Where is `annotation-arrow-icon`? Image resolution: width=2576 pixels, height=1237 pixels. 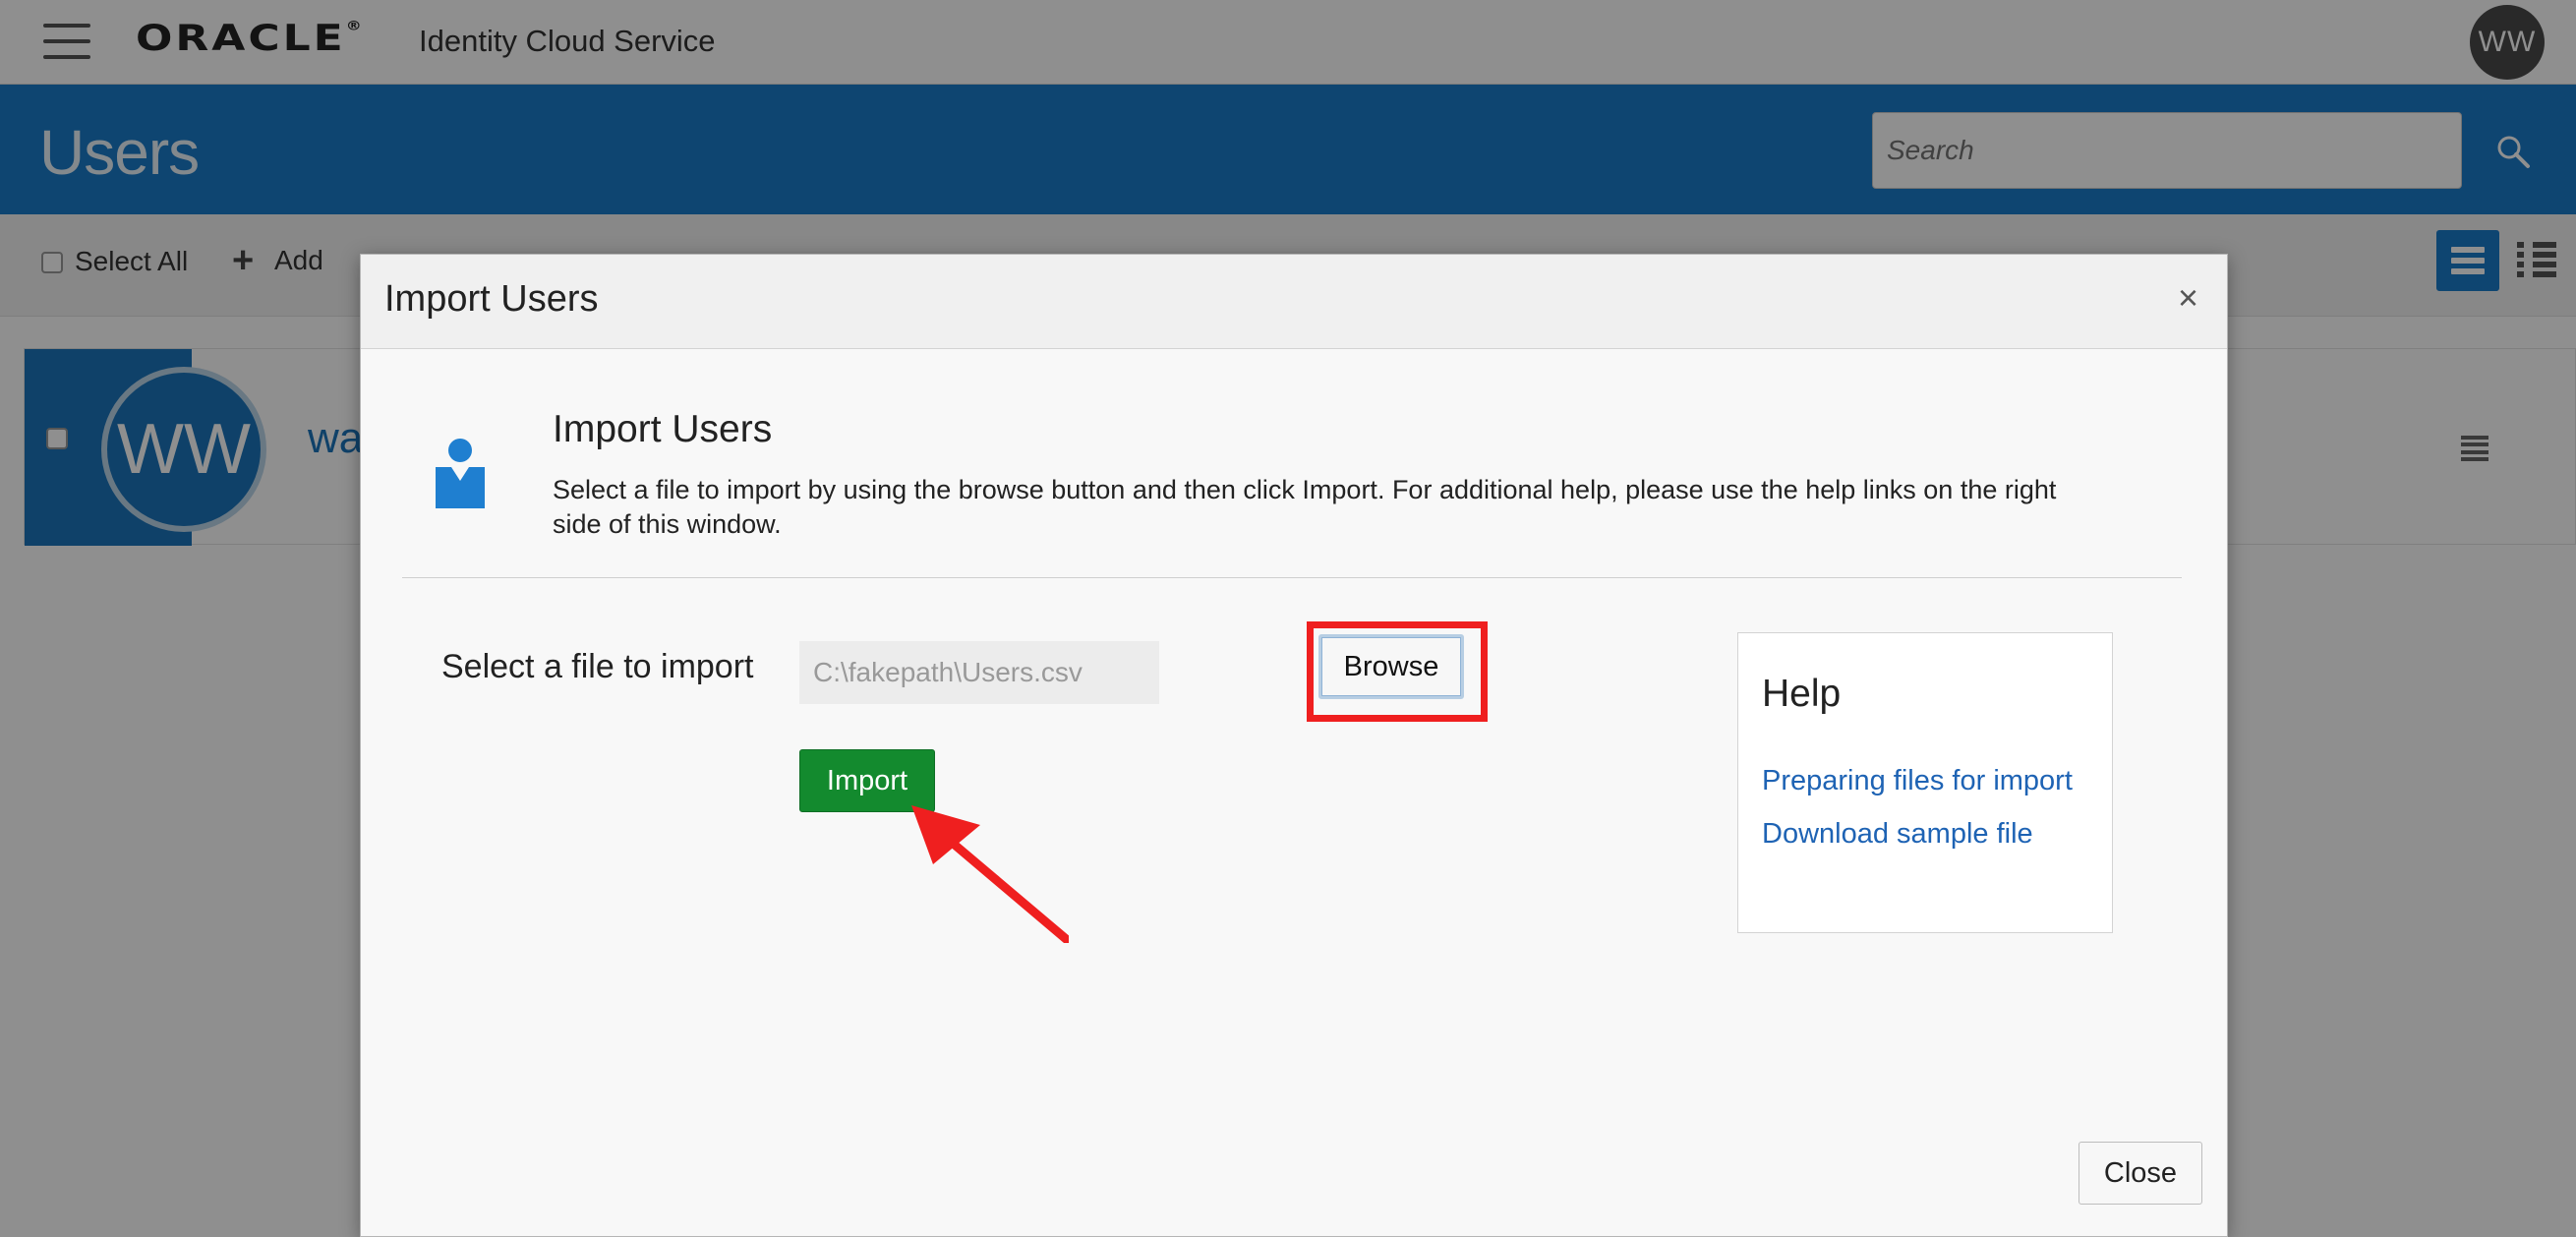
annotation-arrow-icon is located at coordinates (990, 874).